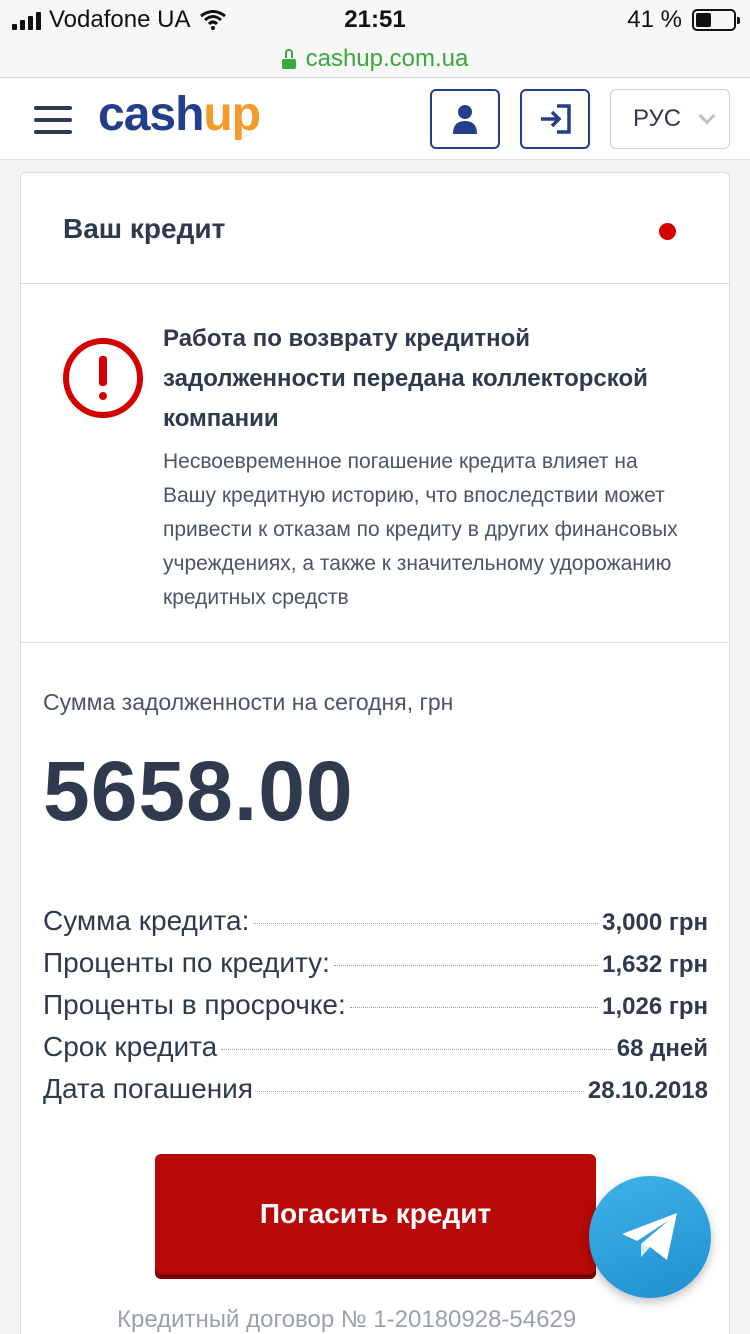 This screenshot has width=750, height=1334. Describe the element at coordinates (375, 968) in the screenshot. I see `detail-row: Проценты по кредиту: 1,632 грн` at that location.